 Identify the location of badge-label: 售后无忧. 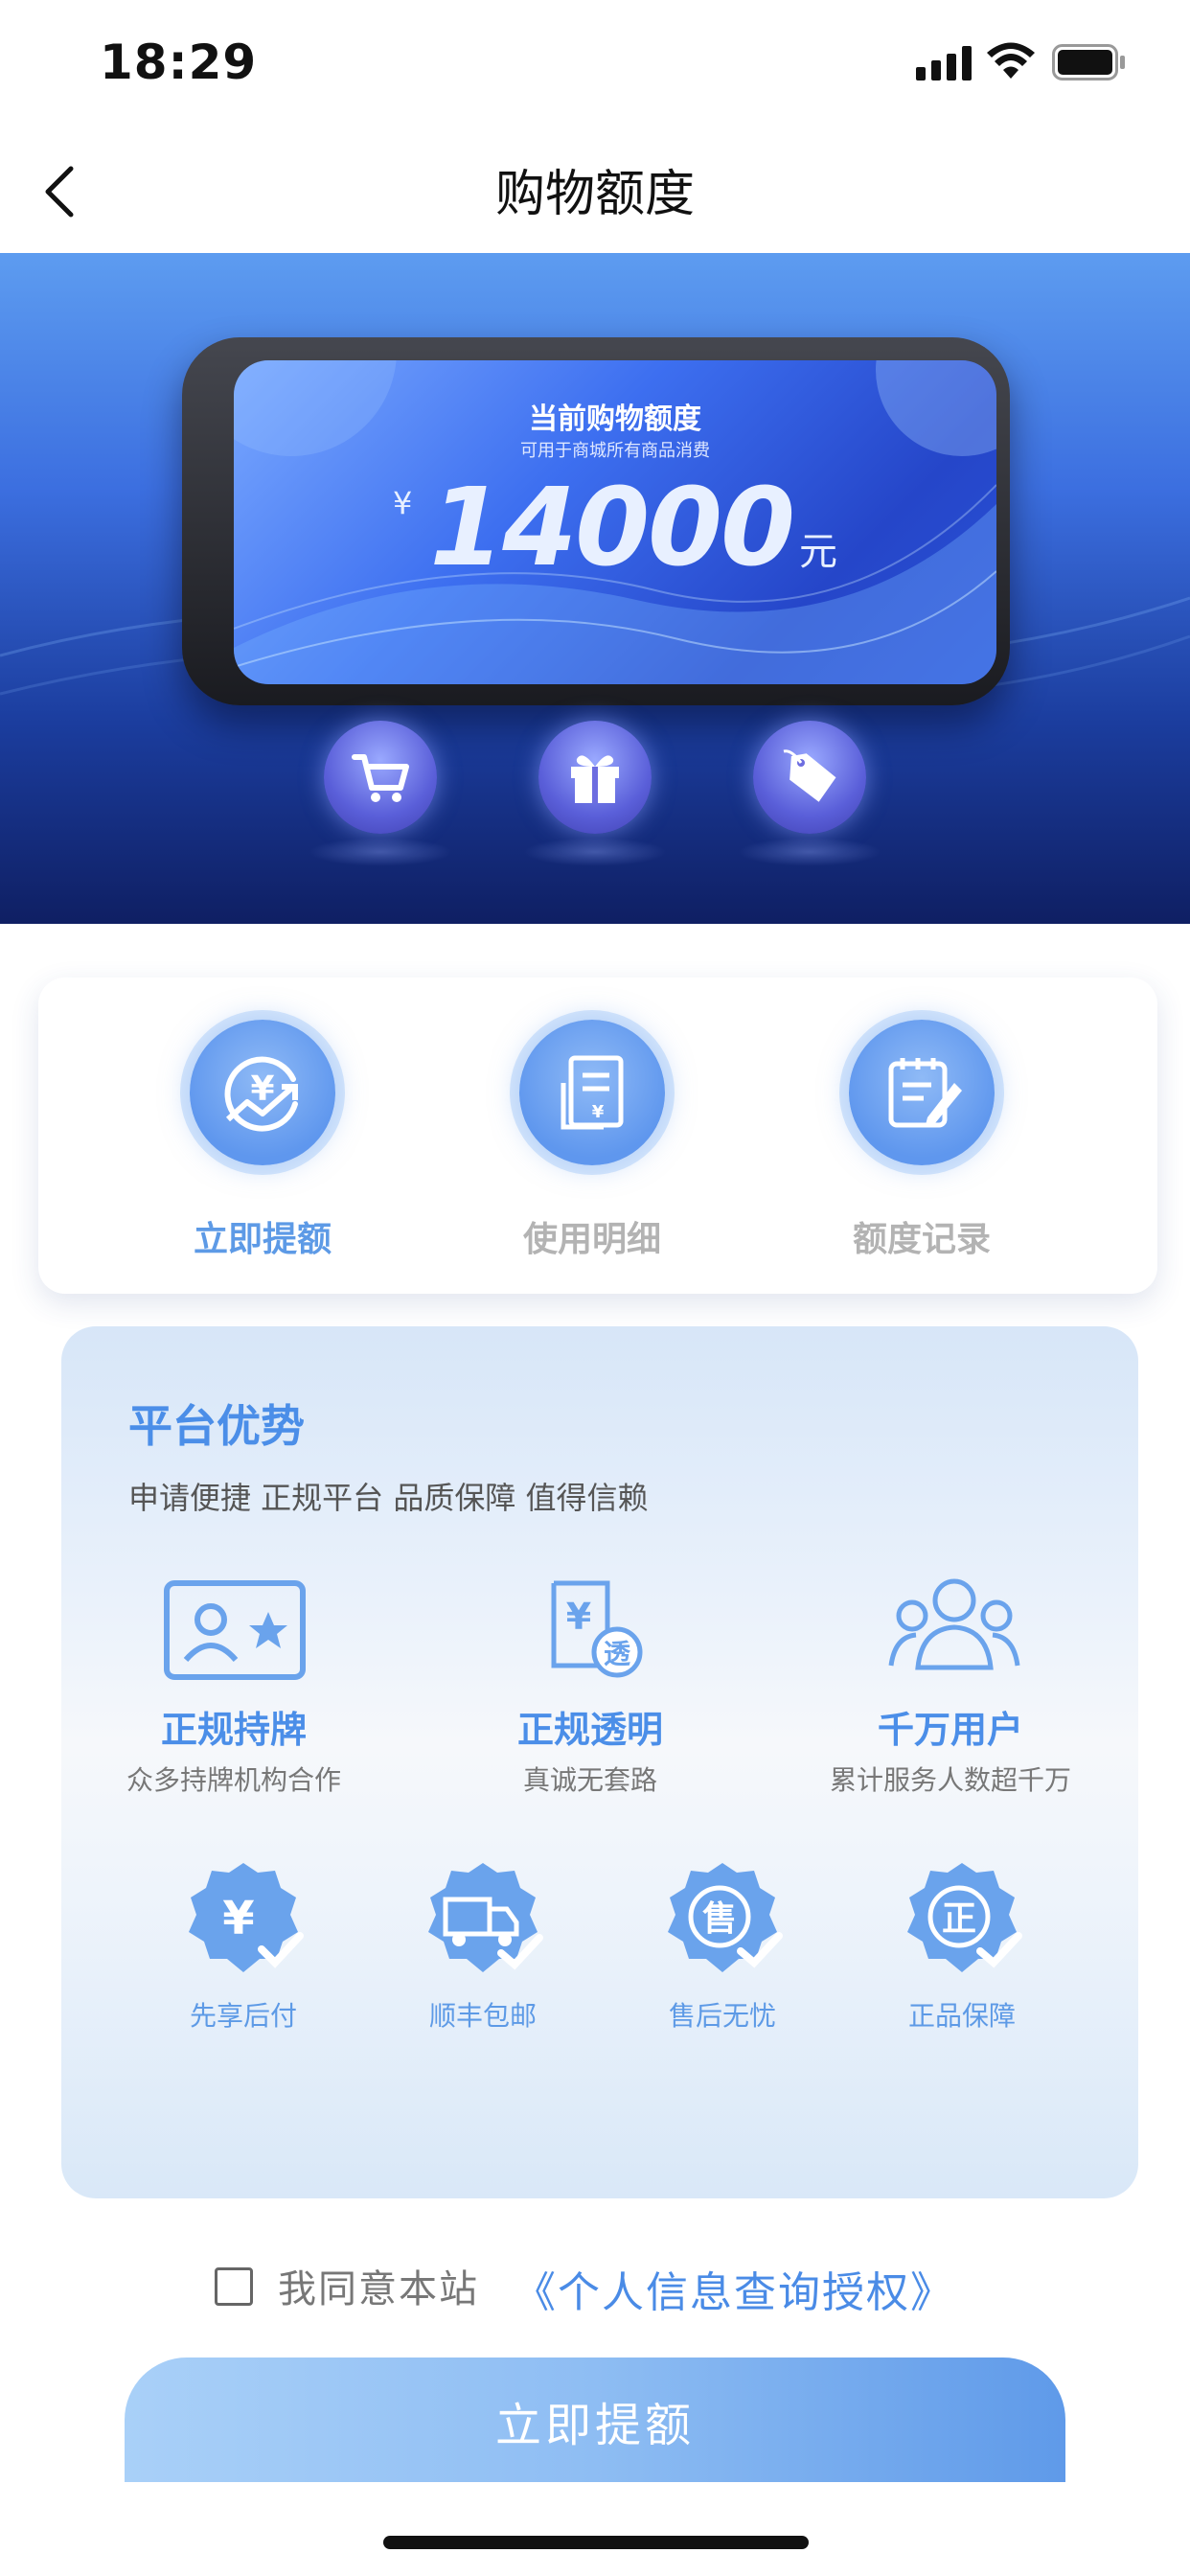
(722, 2016).